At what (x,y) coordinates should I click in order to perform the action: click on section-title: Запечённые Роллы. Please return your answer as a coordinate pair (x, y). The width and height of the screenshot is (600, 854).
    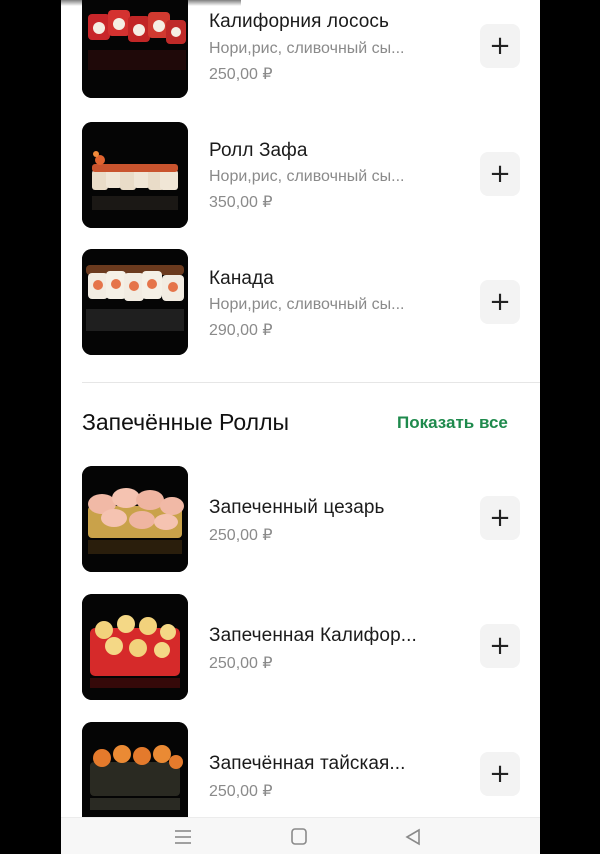
    Looking at the image, I should click on (186, 422).